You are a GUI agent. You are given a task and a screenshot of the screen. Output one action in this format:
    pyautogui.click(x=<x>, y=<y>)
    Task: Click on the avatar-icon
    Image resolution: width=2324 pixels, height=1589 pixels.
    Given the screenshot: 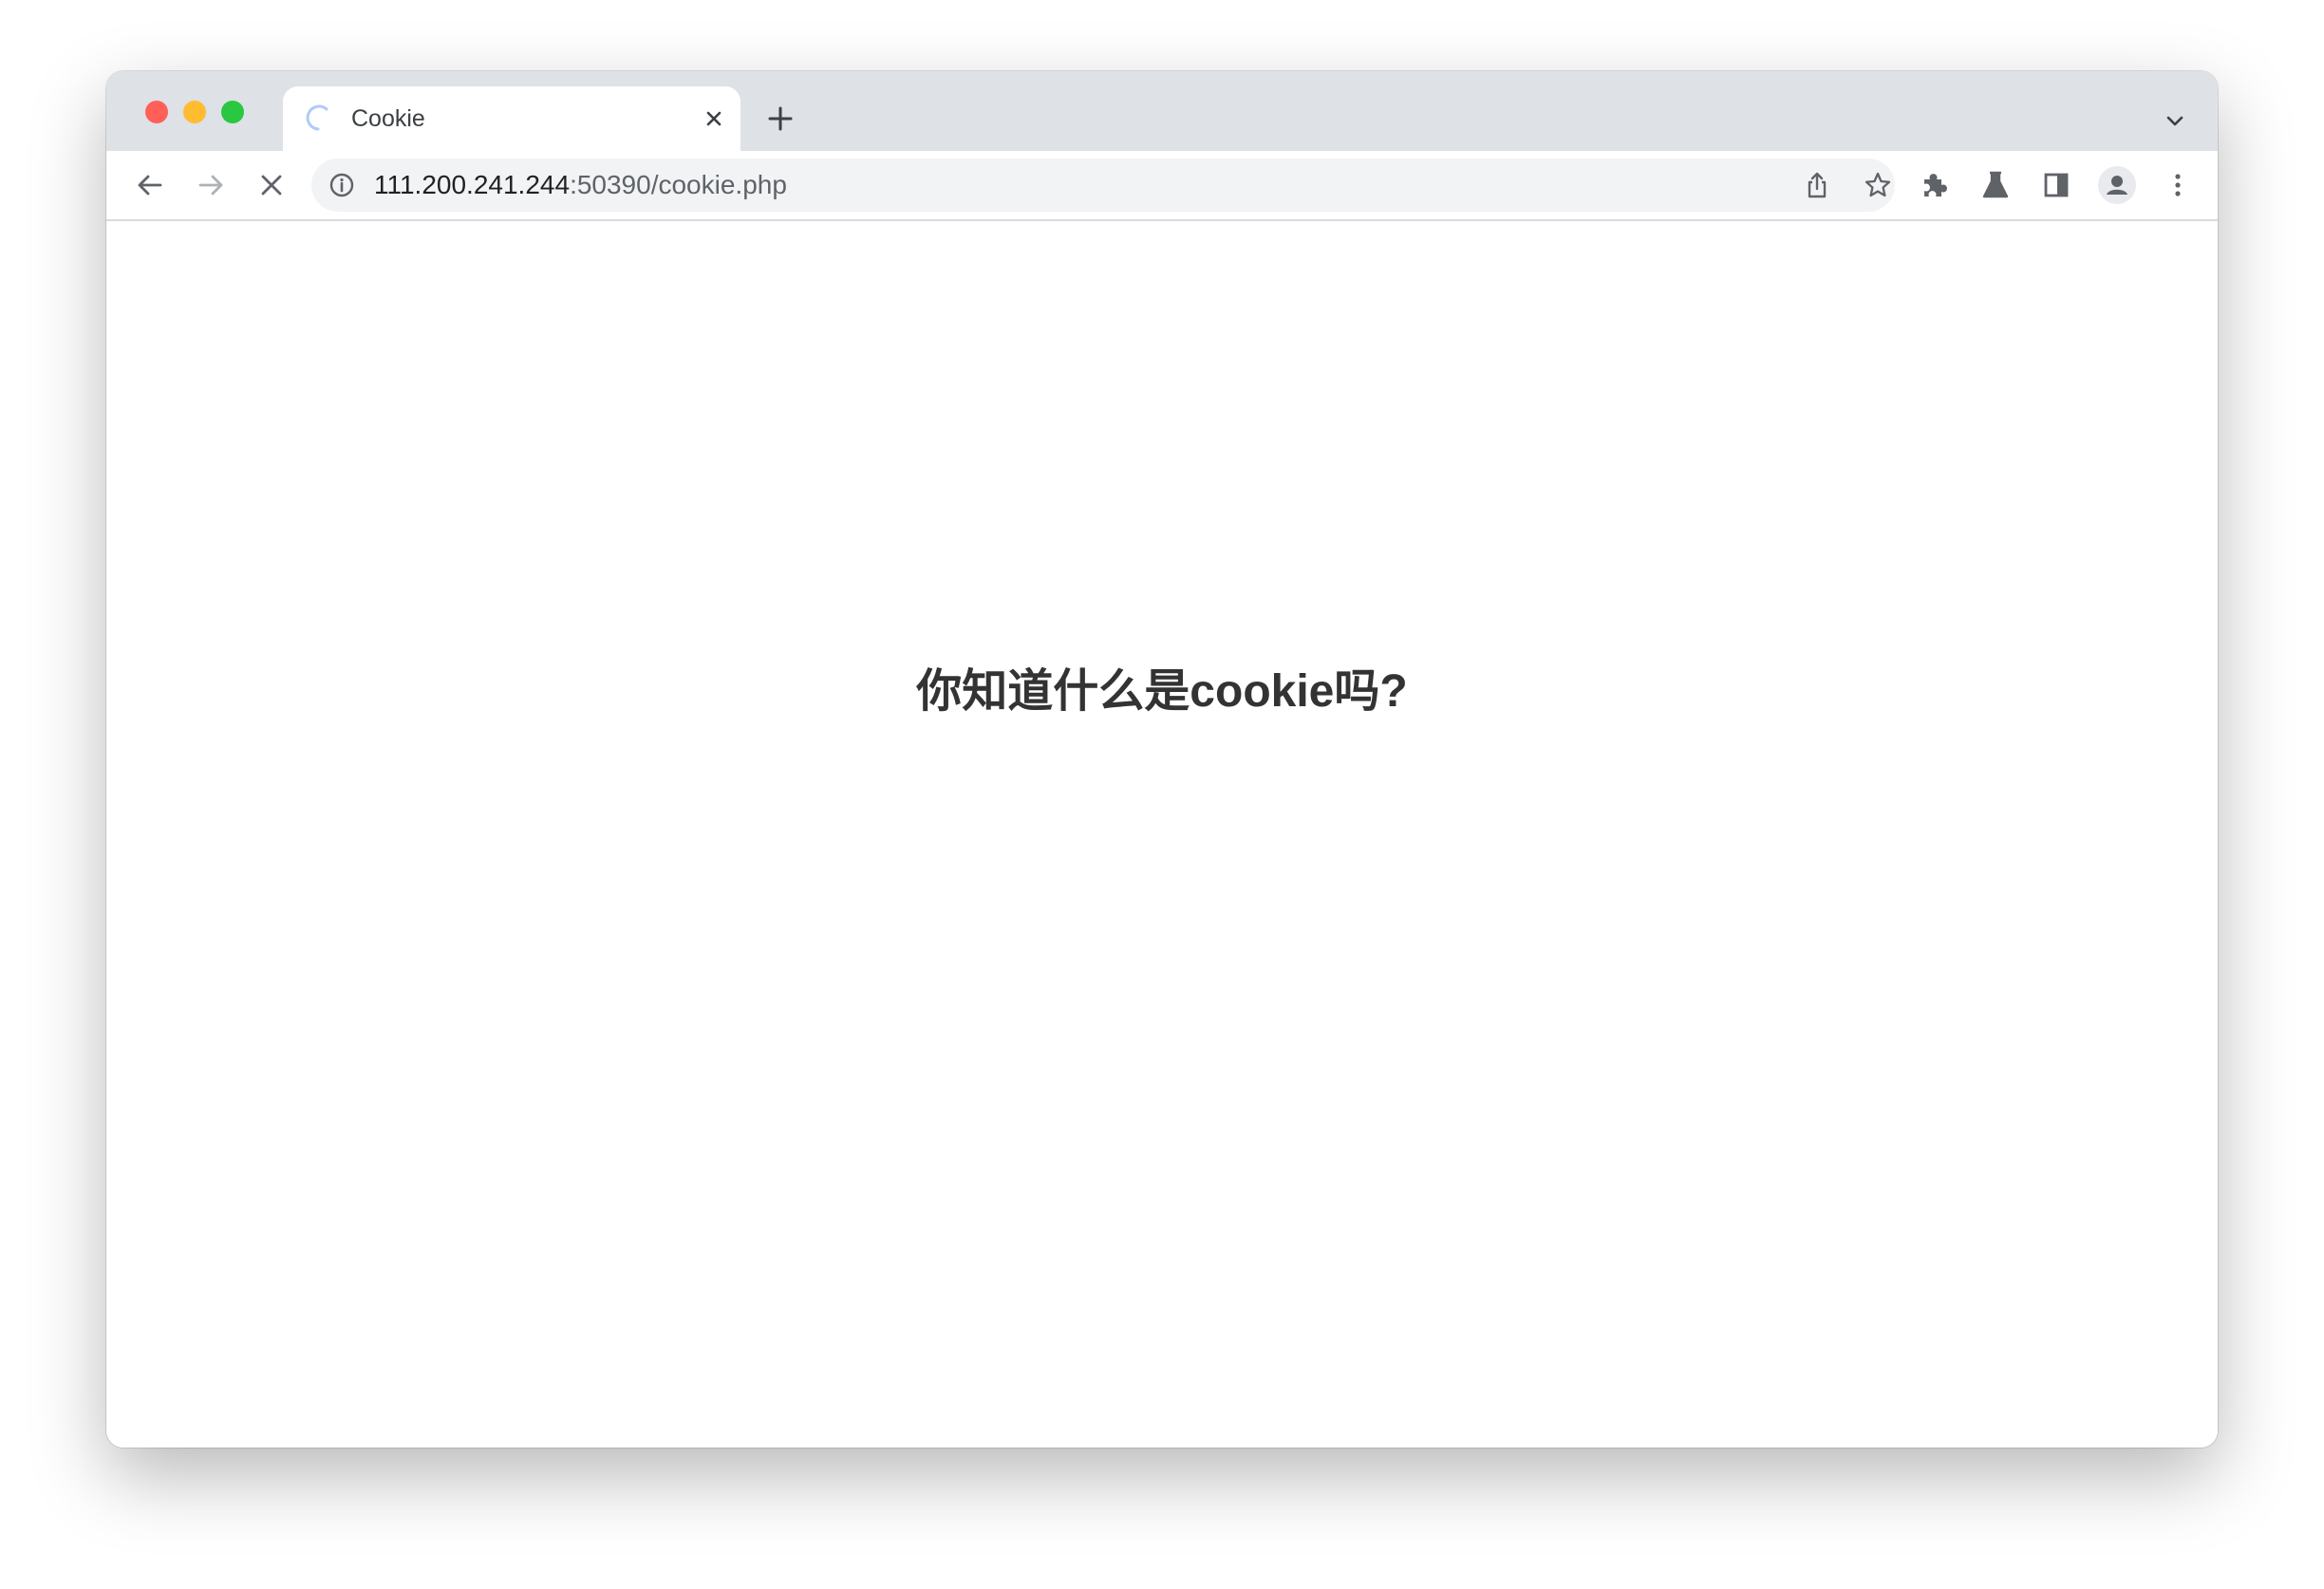 What is the action you would take?
    pyautogui.click(x=2117, y=185)
    